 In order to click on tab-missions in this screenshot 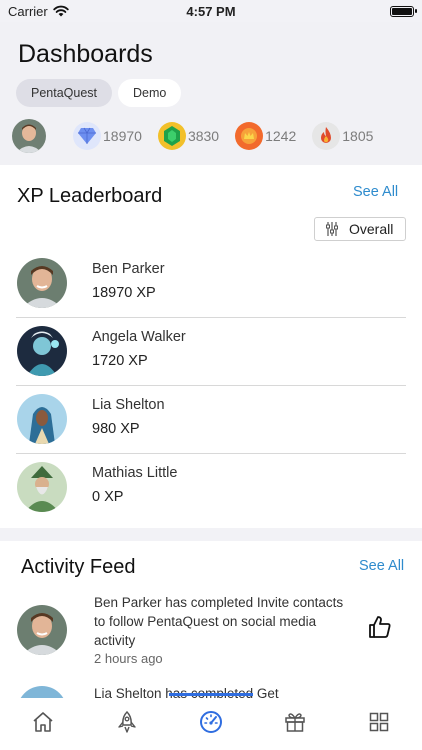, I will do `click(127, 722)`.